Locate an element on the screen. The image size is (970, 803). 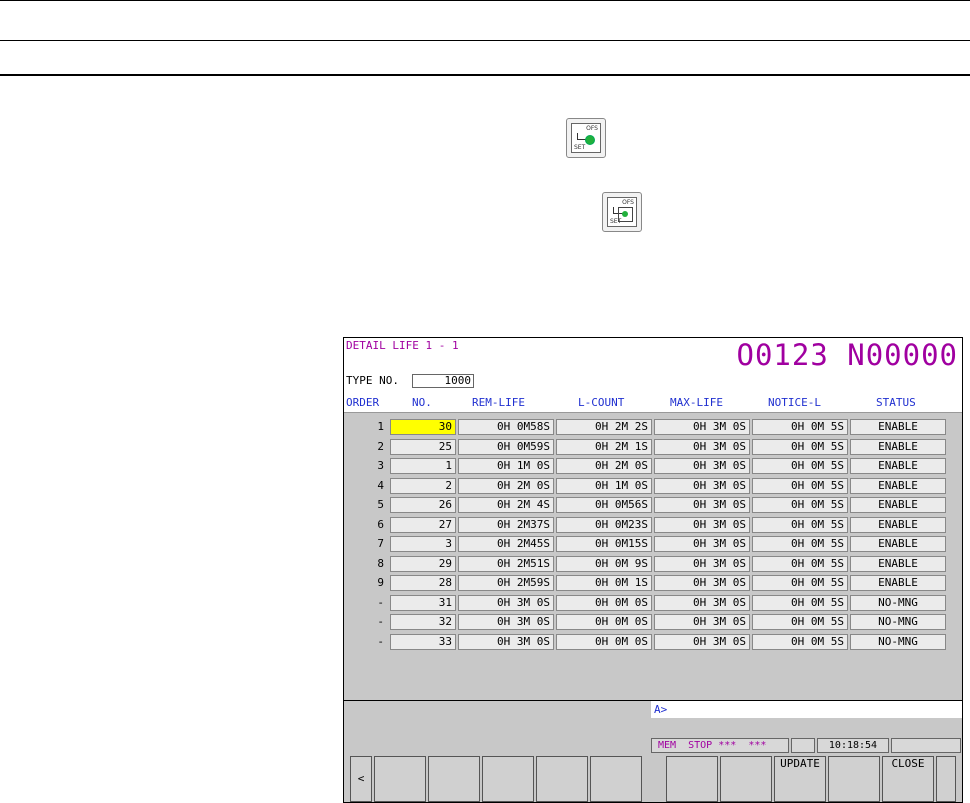
table-row: 7 3 0H 2M45S 0H 0M15S 0H 3M 0S 0H 0M 5S ENABLE is located at coordinates (653, 544).